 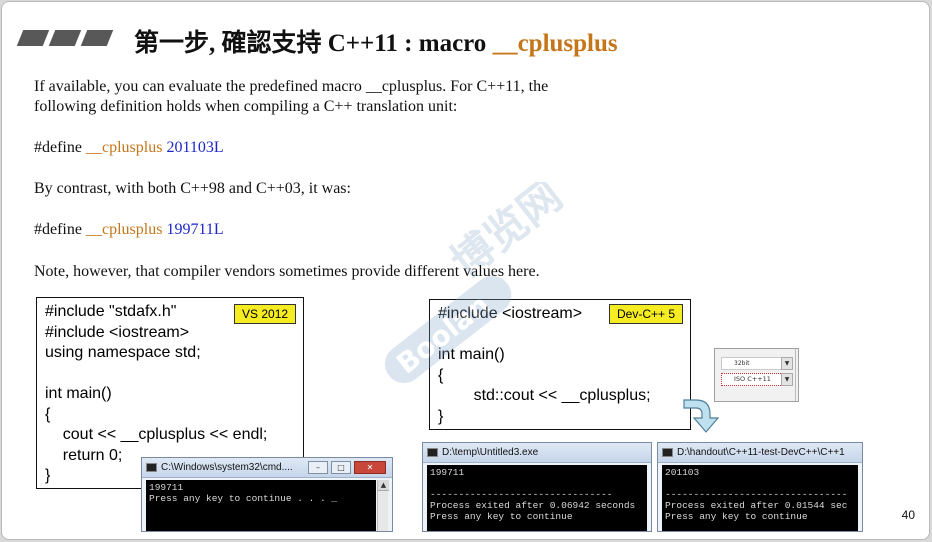 I want to click on devcpp-version-tag: Dev-C++ 5, so click(x=646, y=314).